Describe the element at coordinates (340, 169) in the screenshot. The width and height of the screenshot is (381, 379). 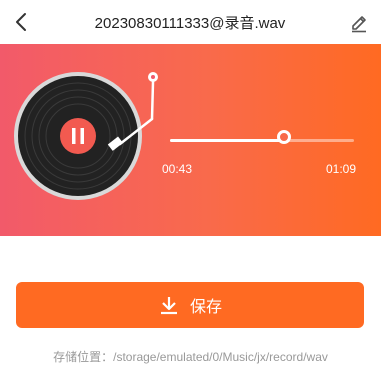
I see `total-time: 01:09` at that location.